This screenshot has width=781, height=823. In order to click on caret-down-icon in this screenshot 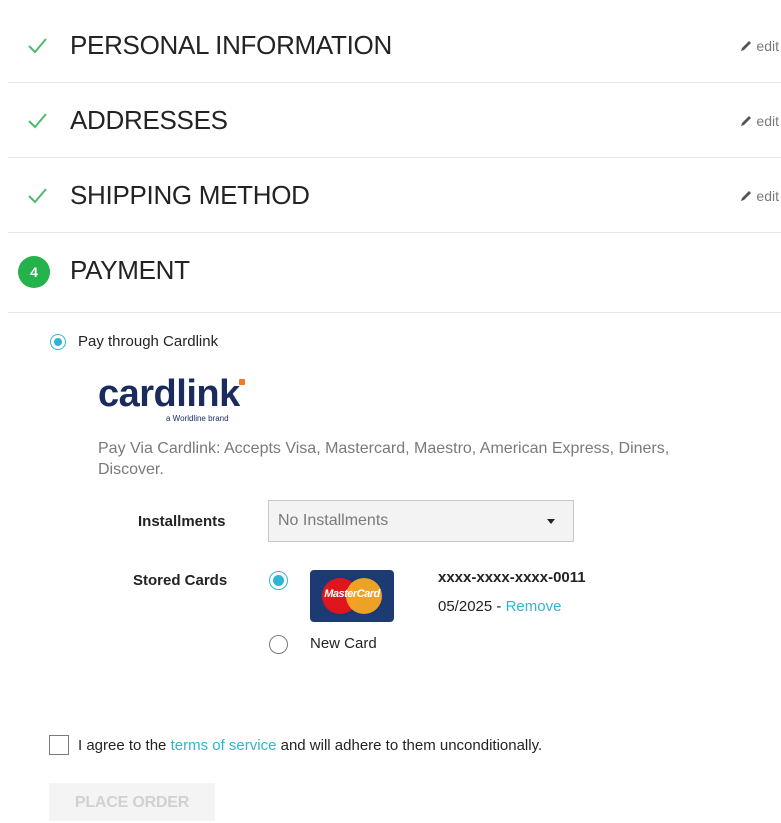, I will do `click(551, 521)`.